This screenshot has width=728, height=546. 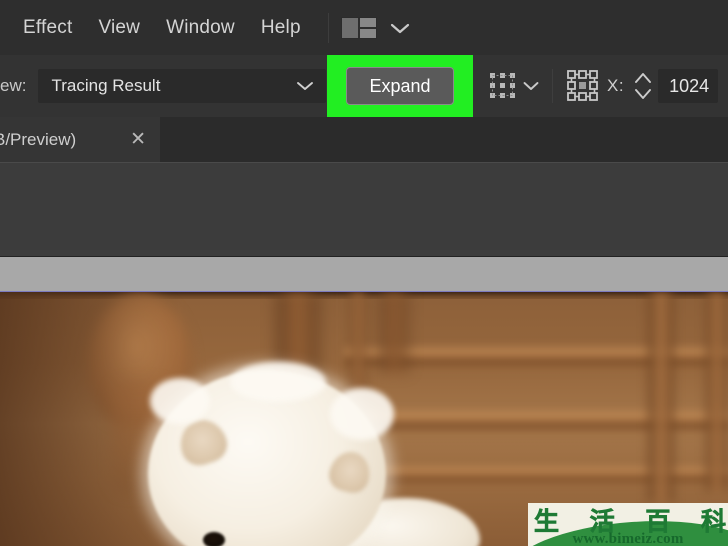 I want to click on view-dropdown-chevron-down-icon, so click(x=305, y=86).